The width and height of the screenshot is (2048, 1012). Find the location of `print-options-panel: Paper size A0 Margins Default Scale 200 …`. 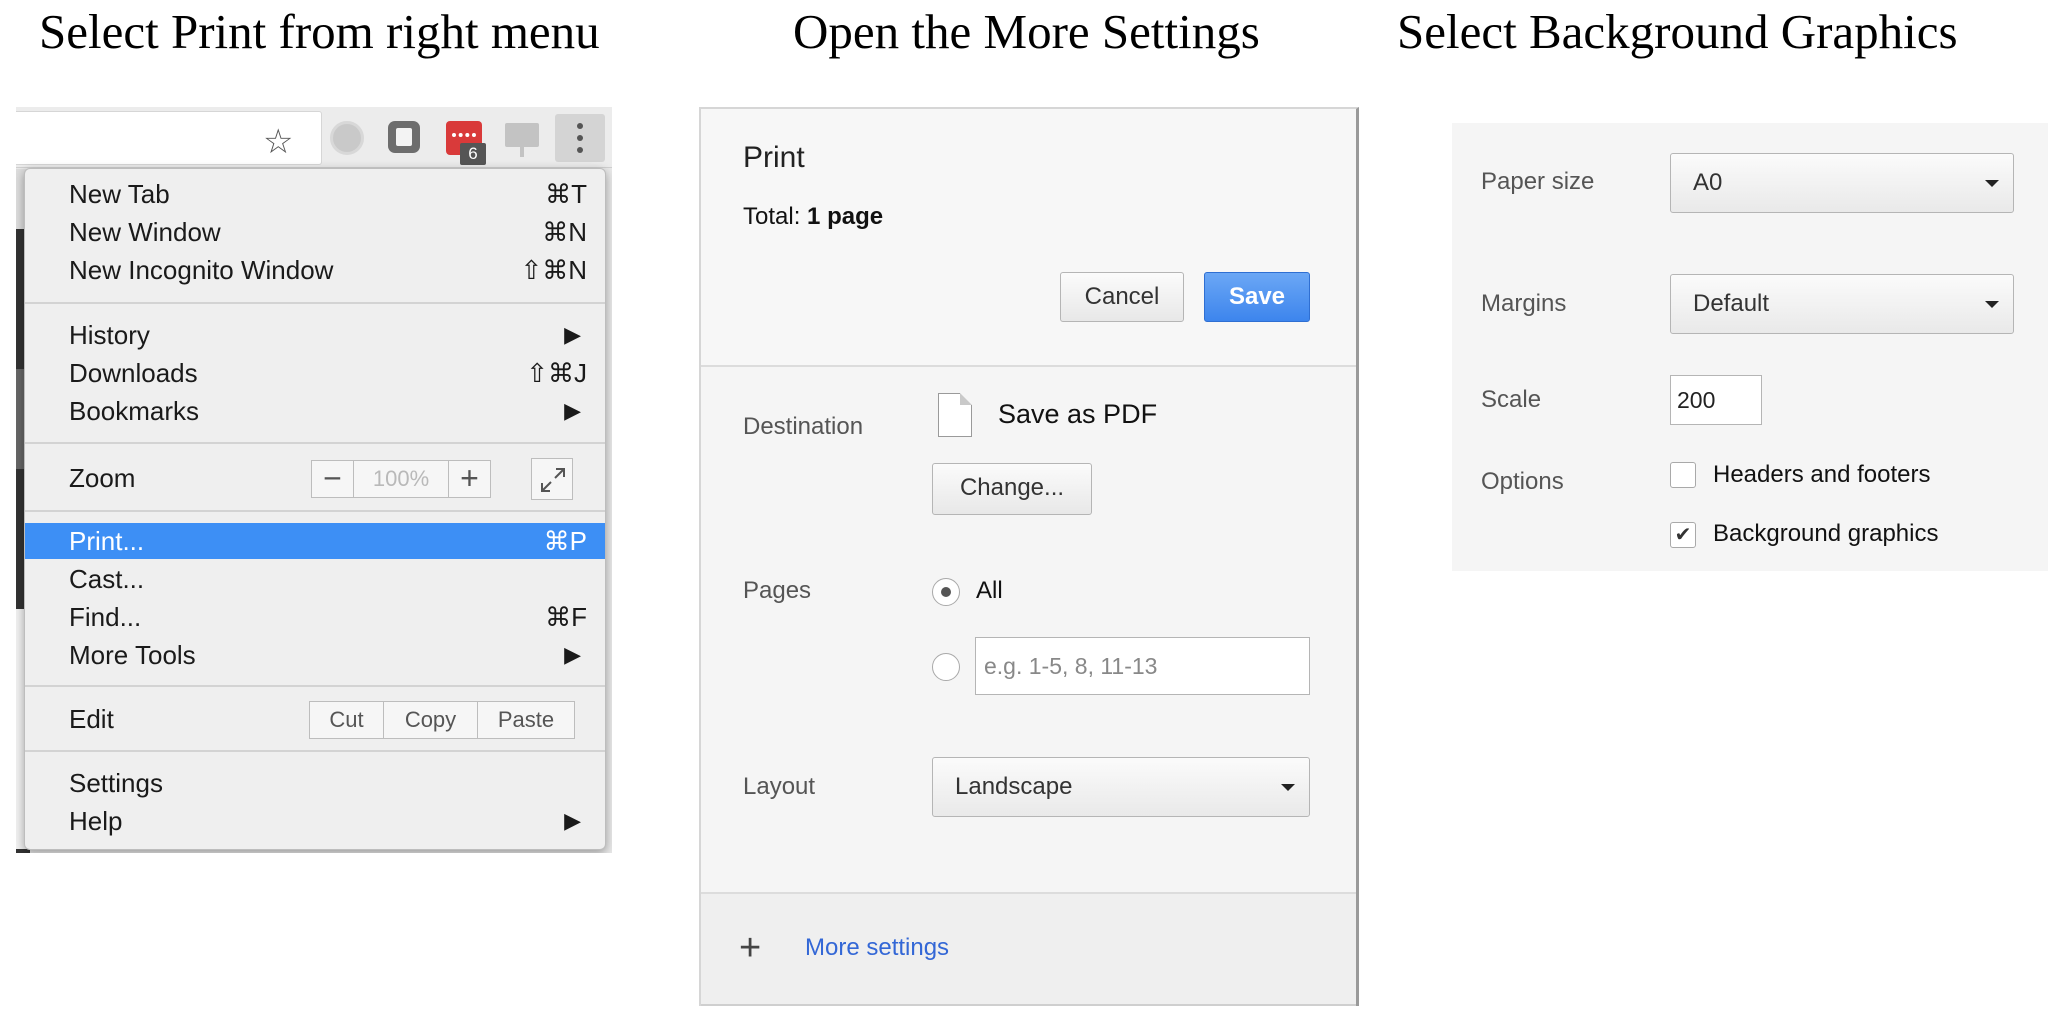

print-options-panel: Paper size A0 Margins Default Scale 200 … is located at coordinates (1750, 347).